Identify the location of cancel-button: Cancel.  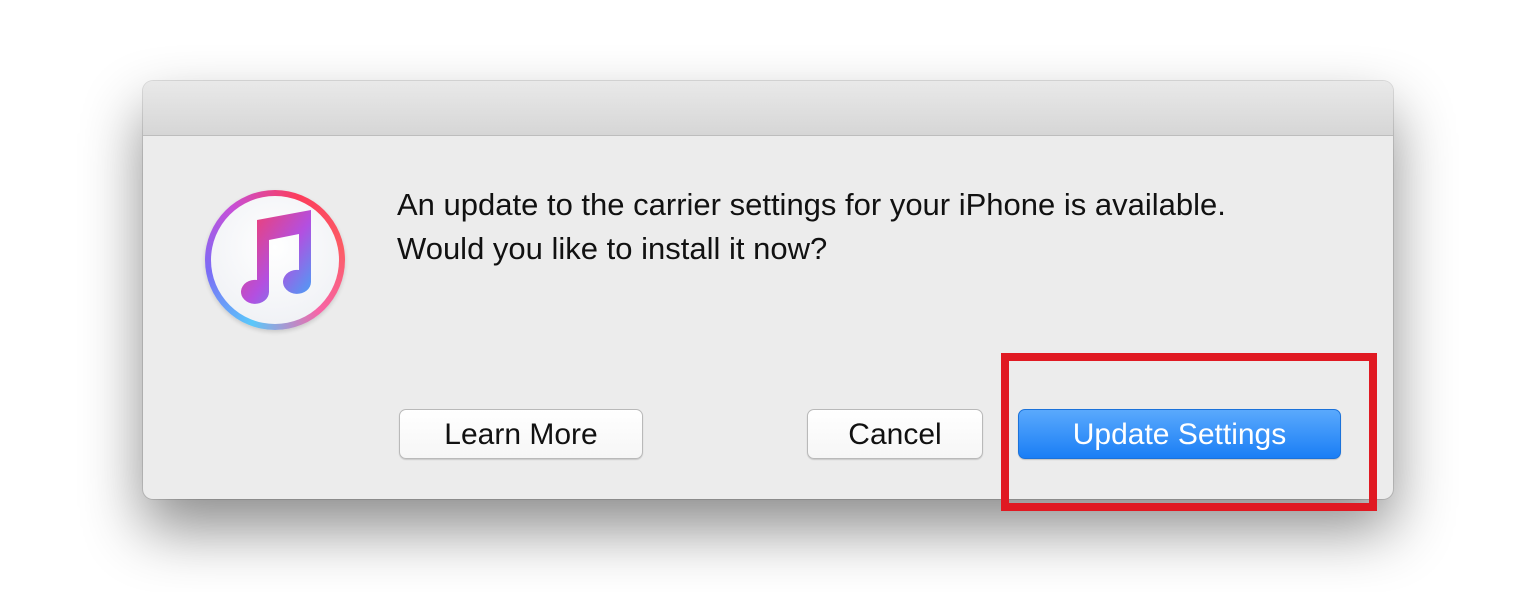
(895, 434).